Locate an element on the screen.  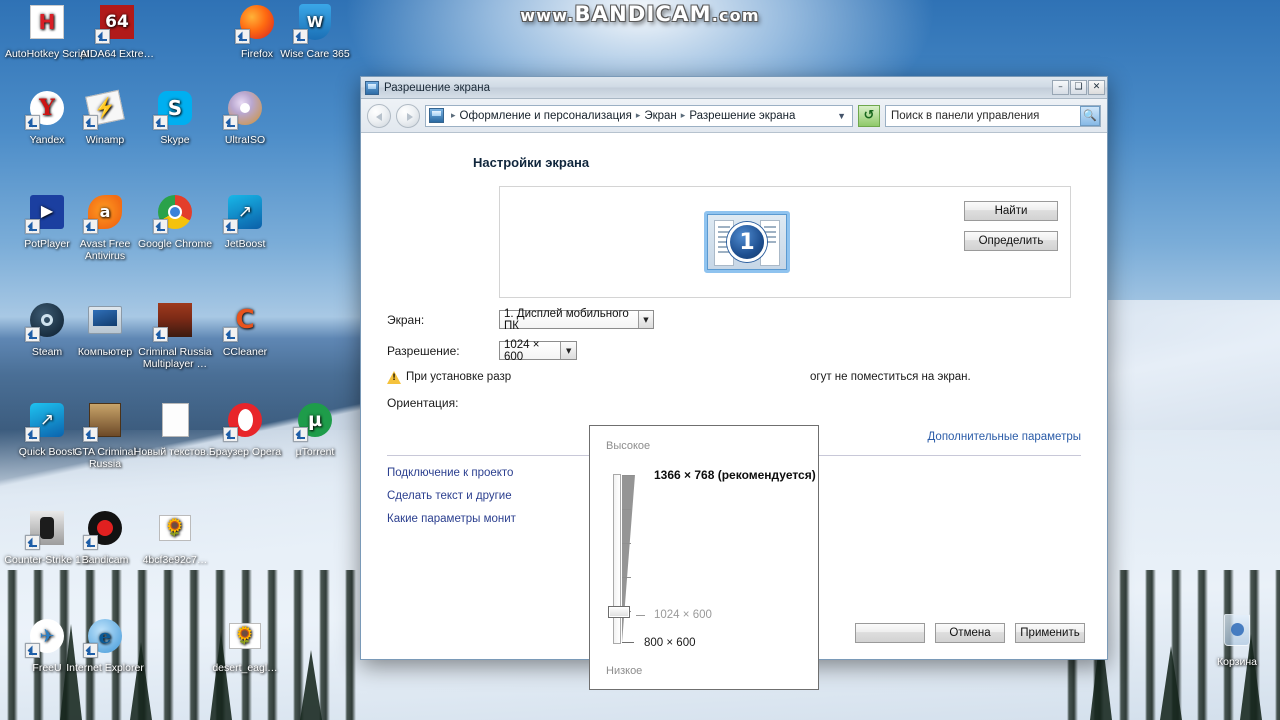
link-make-text-larger: Сделать текст и другие is located at coordinates (451, 496).